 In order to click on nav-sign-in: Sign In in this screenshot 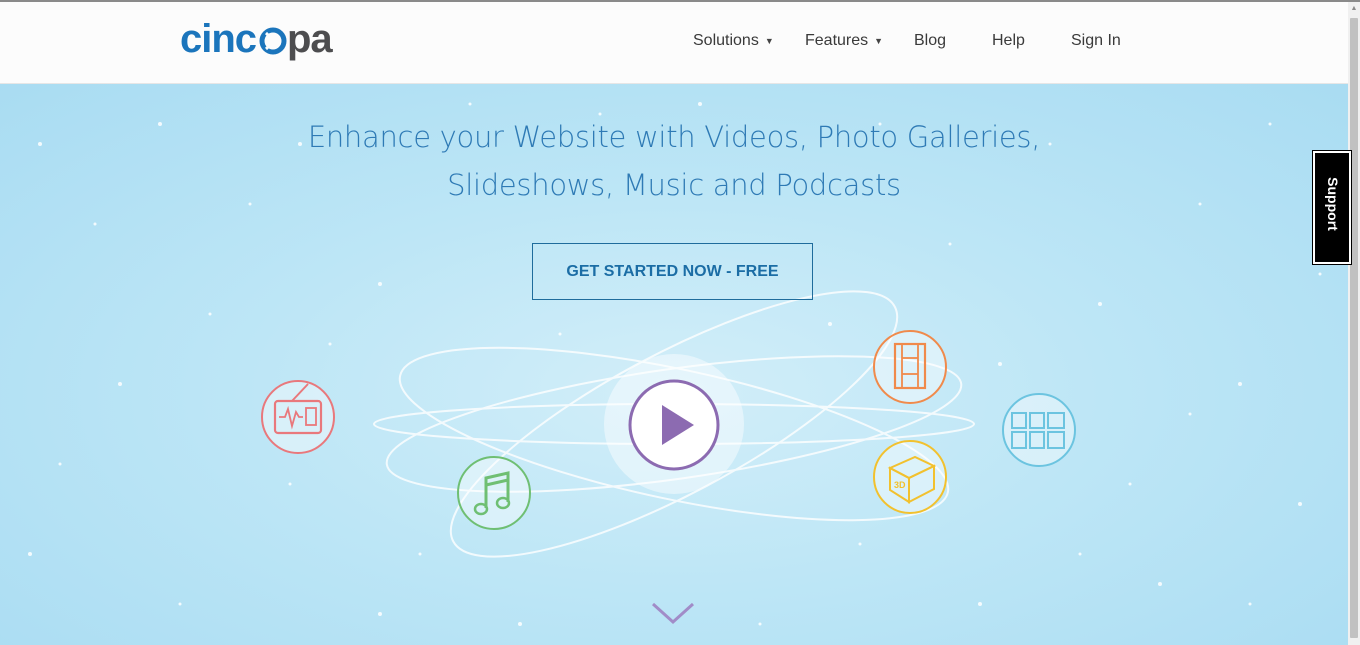, I will do `click(1096, 41)`.